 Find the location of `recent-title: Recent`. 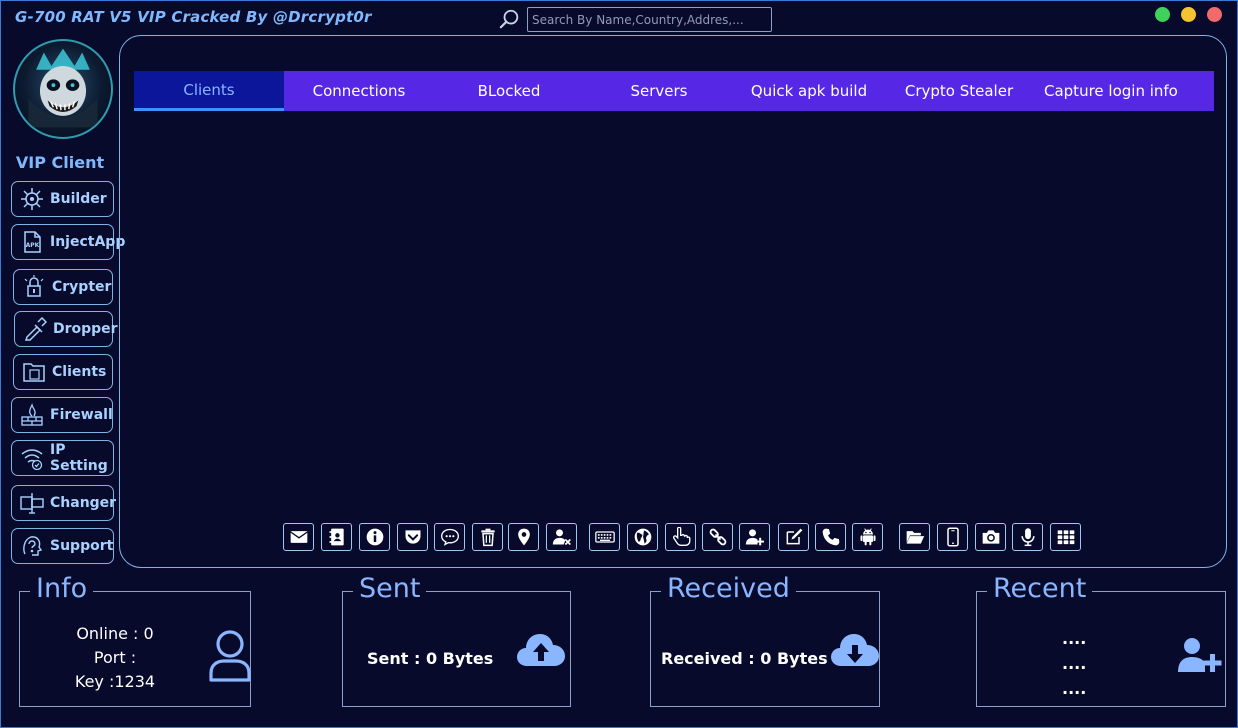

recent-title: Recent is located at coordinates (1040, 589).